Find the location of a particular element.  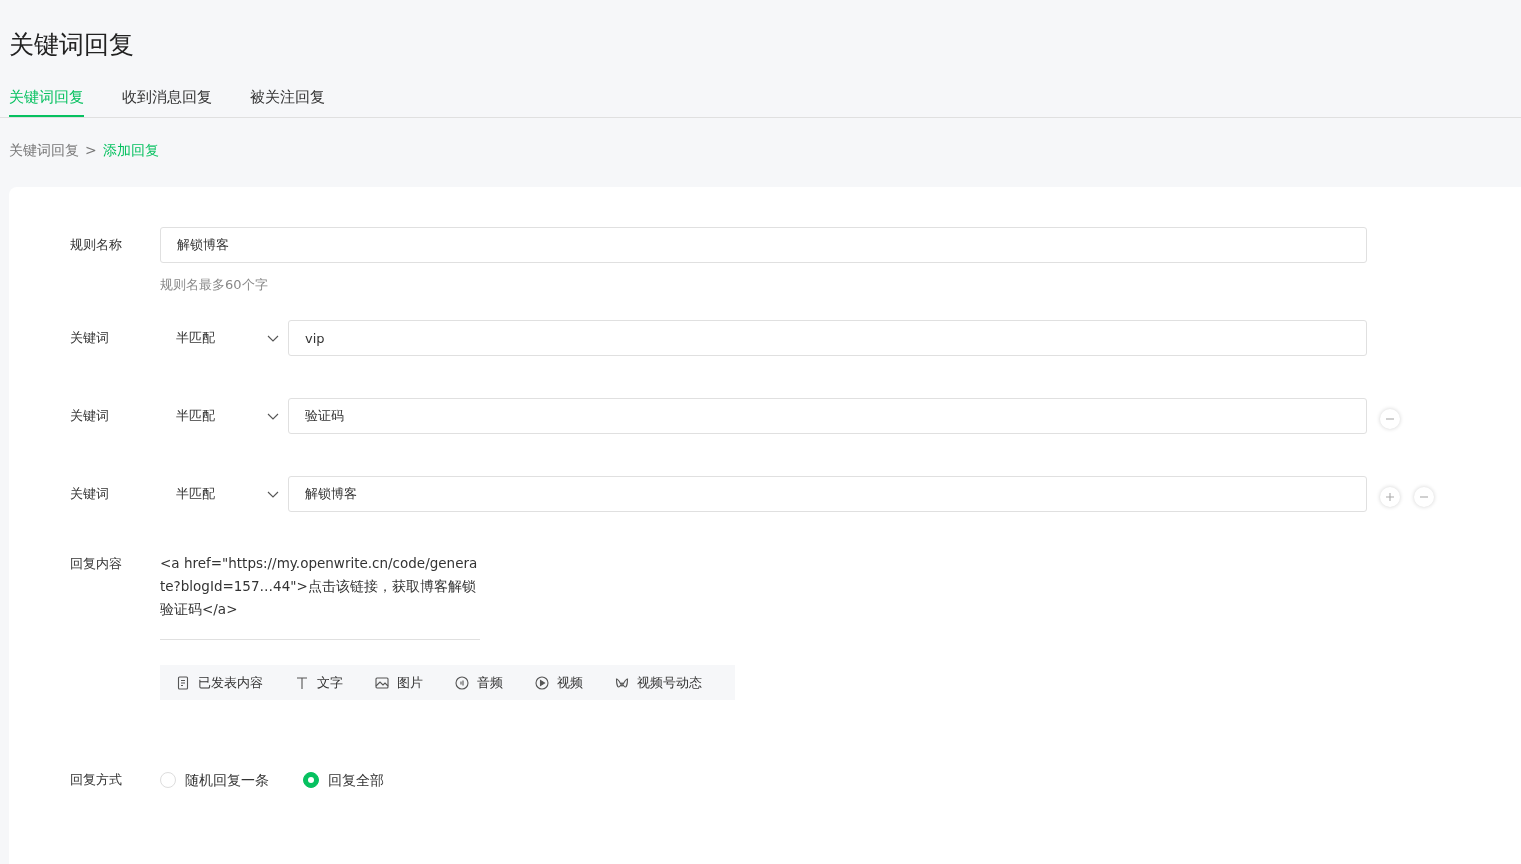

document-icon is located at coordinates (183, 682).